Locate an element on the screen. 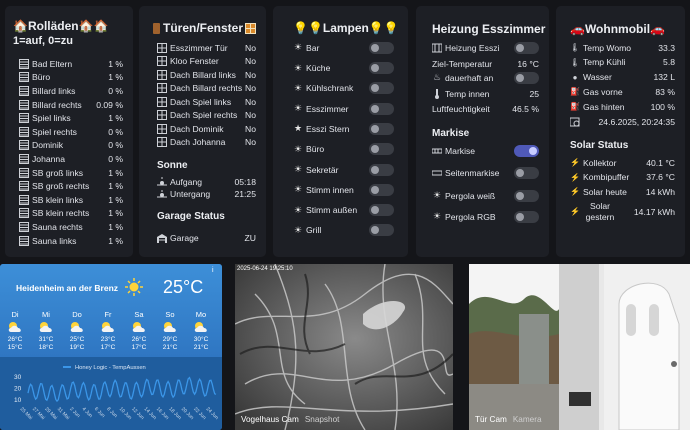 The height and width of the screenshot is (430, 690). lamp-label: Stimm innen is located at coordinates (330, 189).